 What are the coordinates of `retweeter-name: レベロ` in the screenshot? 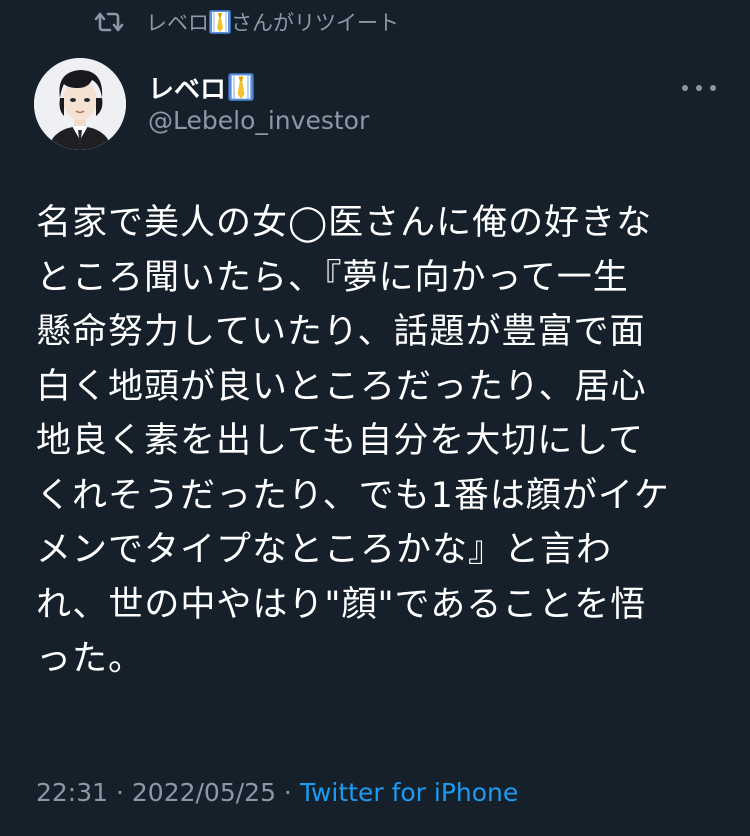 It's located at (177, 22).